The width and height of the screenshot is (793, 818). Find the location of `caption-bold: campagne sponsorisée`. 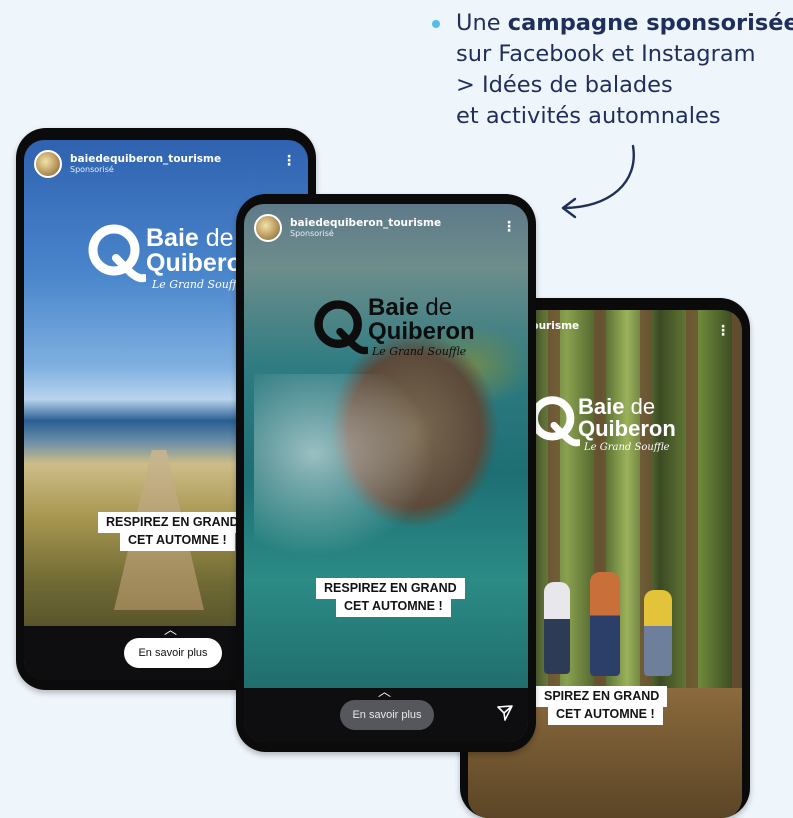

caption-bold: campagne sponsorisée is located at coordinates (650, 23).